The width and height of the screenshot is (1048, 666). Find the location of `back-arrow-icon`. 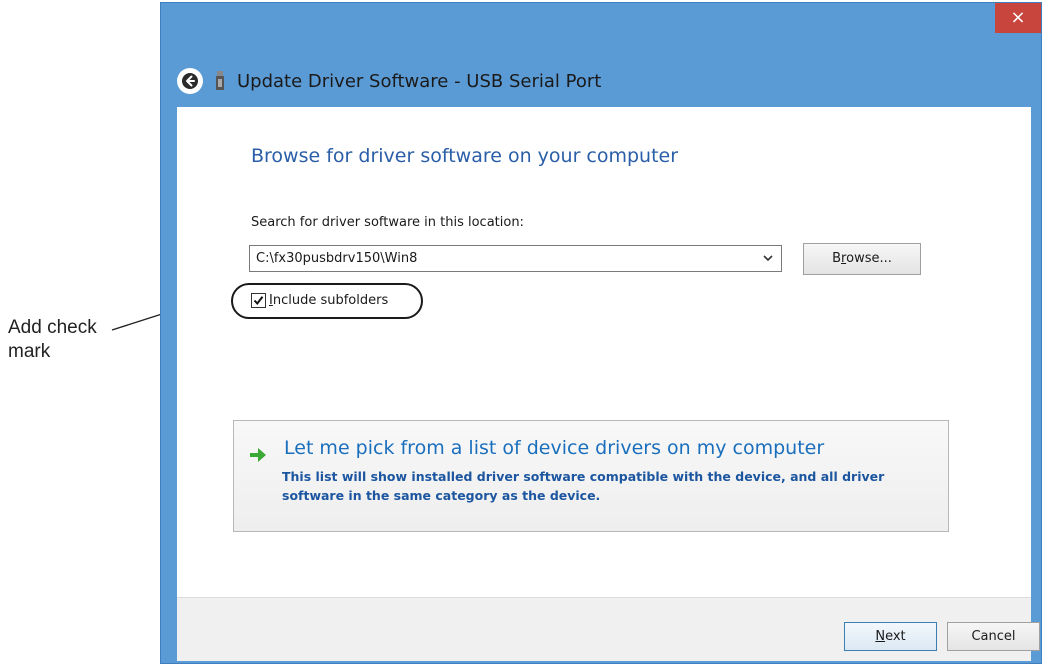

back-arrow-icon is located at coordinates (190, 81).